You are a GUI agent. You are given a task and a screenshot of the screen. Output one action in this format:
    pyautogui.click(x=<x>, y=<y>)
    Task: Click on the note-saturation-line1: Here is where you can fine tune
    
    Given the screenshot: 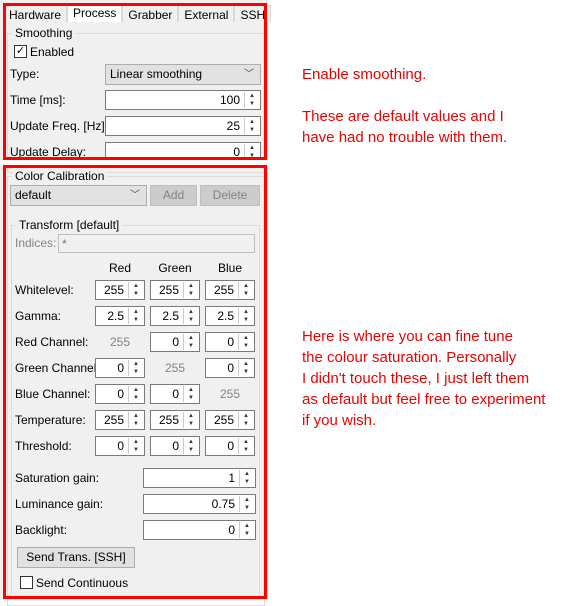 What is the action you would take?
    pyautogui.click(x=407, y=336)
    